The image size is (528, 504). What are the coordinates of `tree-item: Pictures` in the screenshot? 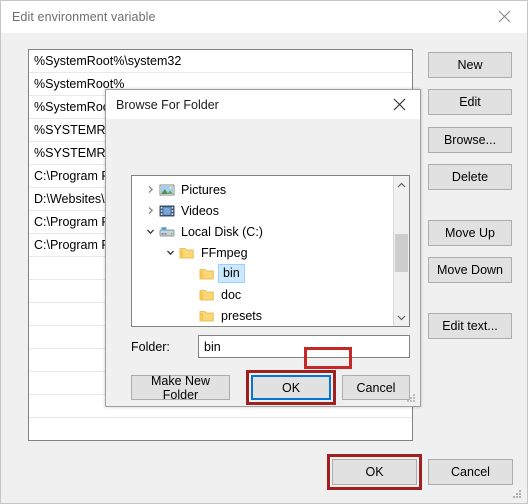 It's located at (263, 189).